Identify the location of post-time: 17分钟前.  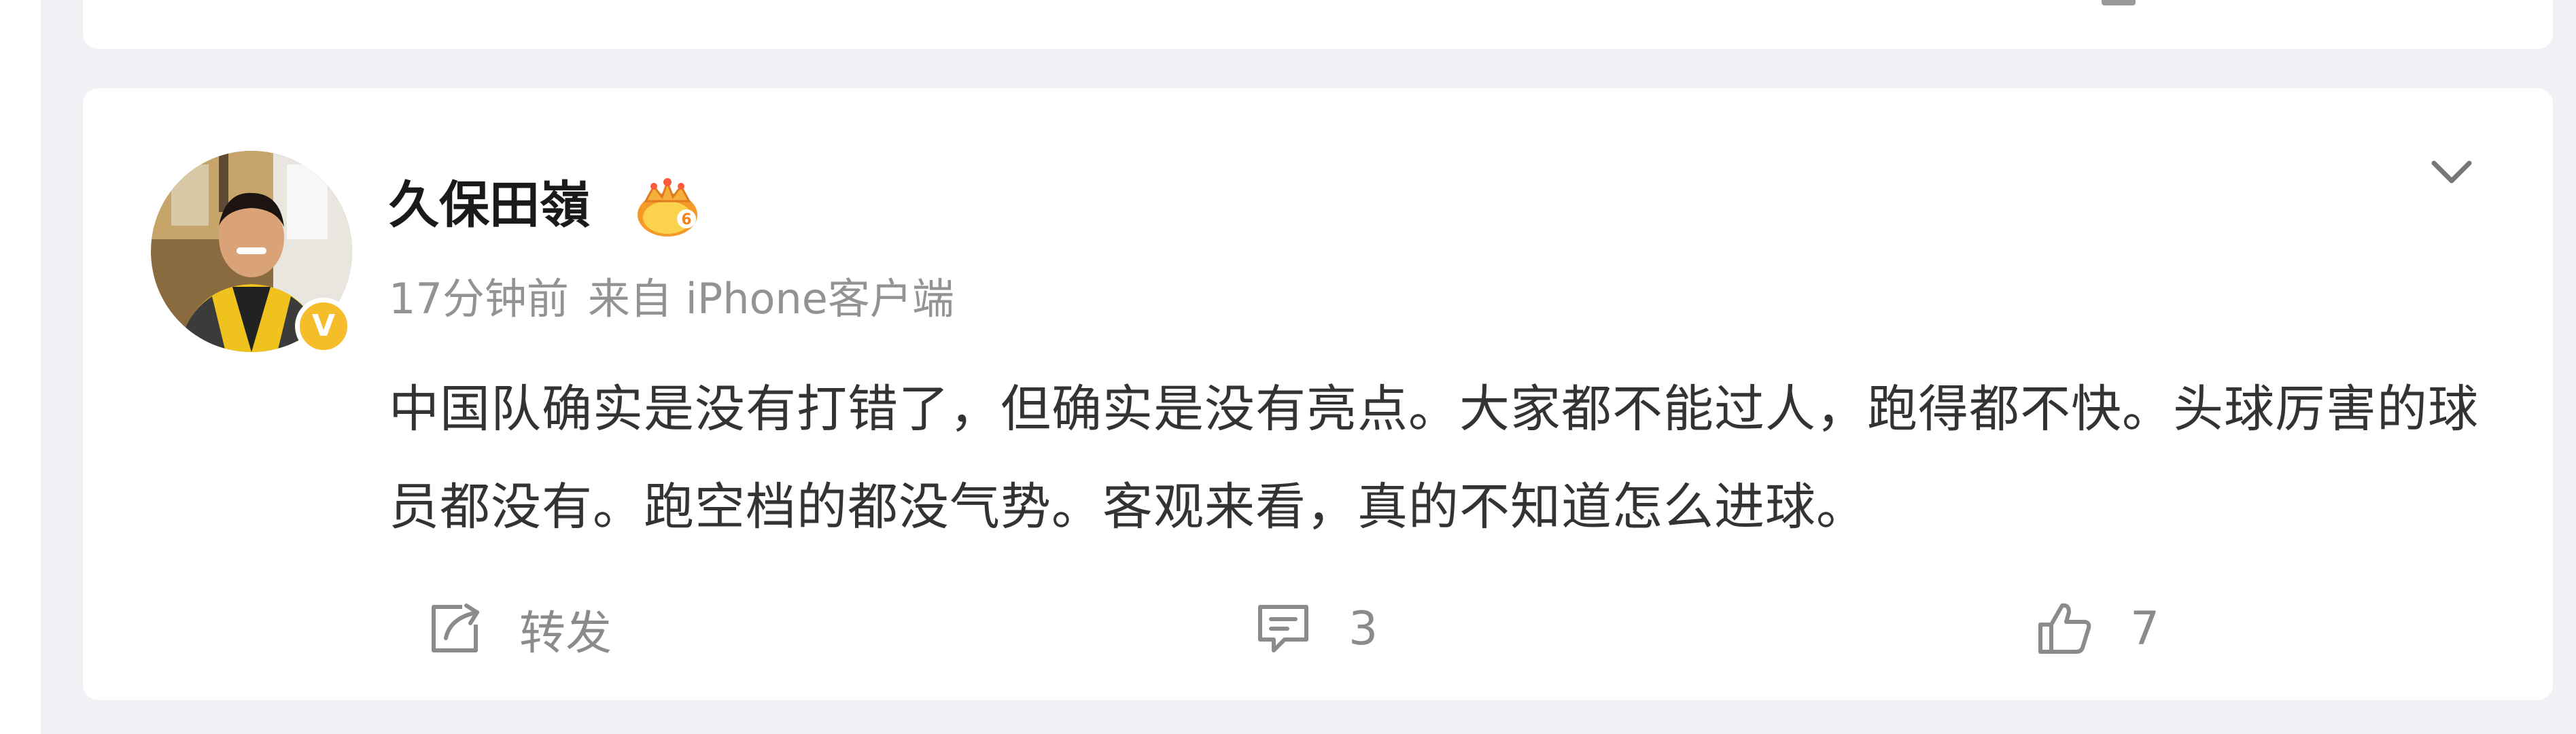
(479, 299).